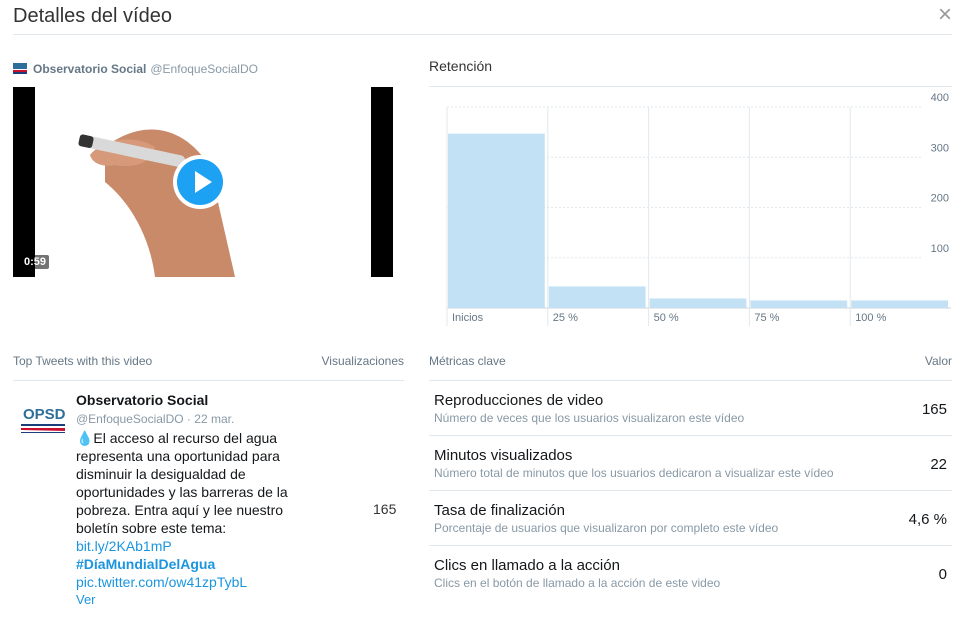 This screenshot has width=963, height=633. I want to click on metric-name: Clics en llamado a la acción, so click(527, 565).